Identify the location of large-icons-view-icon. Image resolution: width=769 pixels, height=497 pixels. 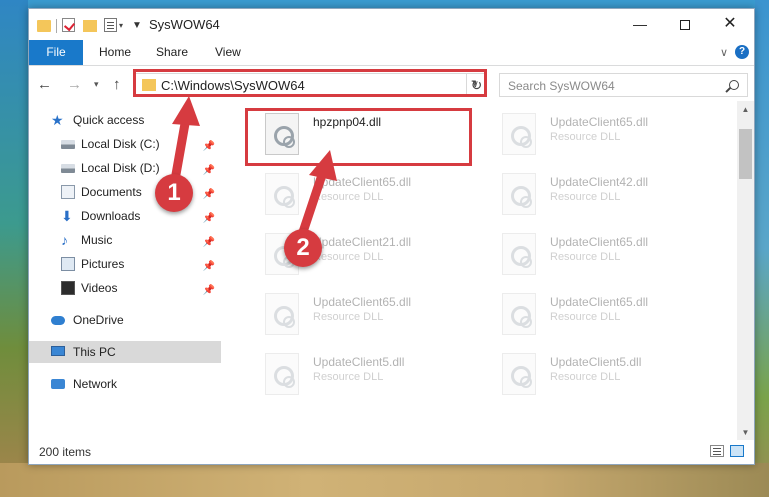
(737, 451).